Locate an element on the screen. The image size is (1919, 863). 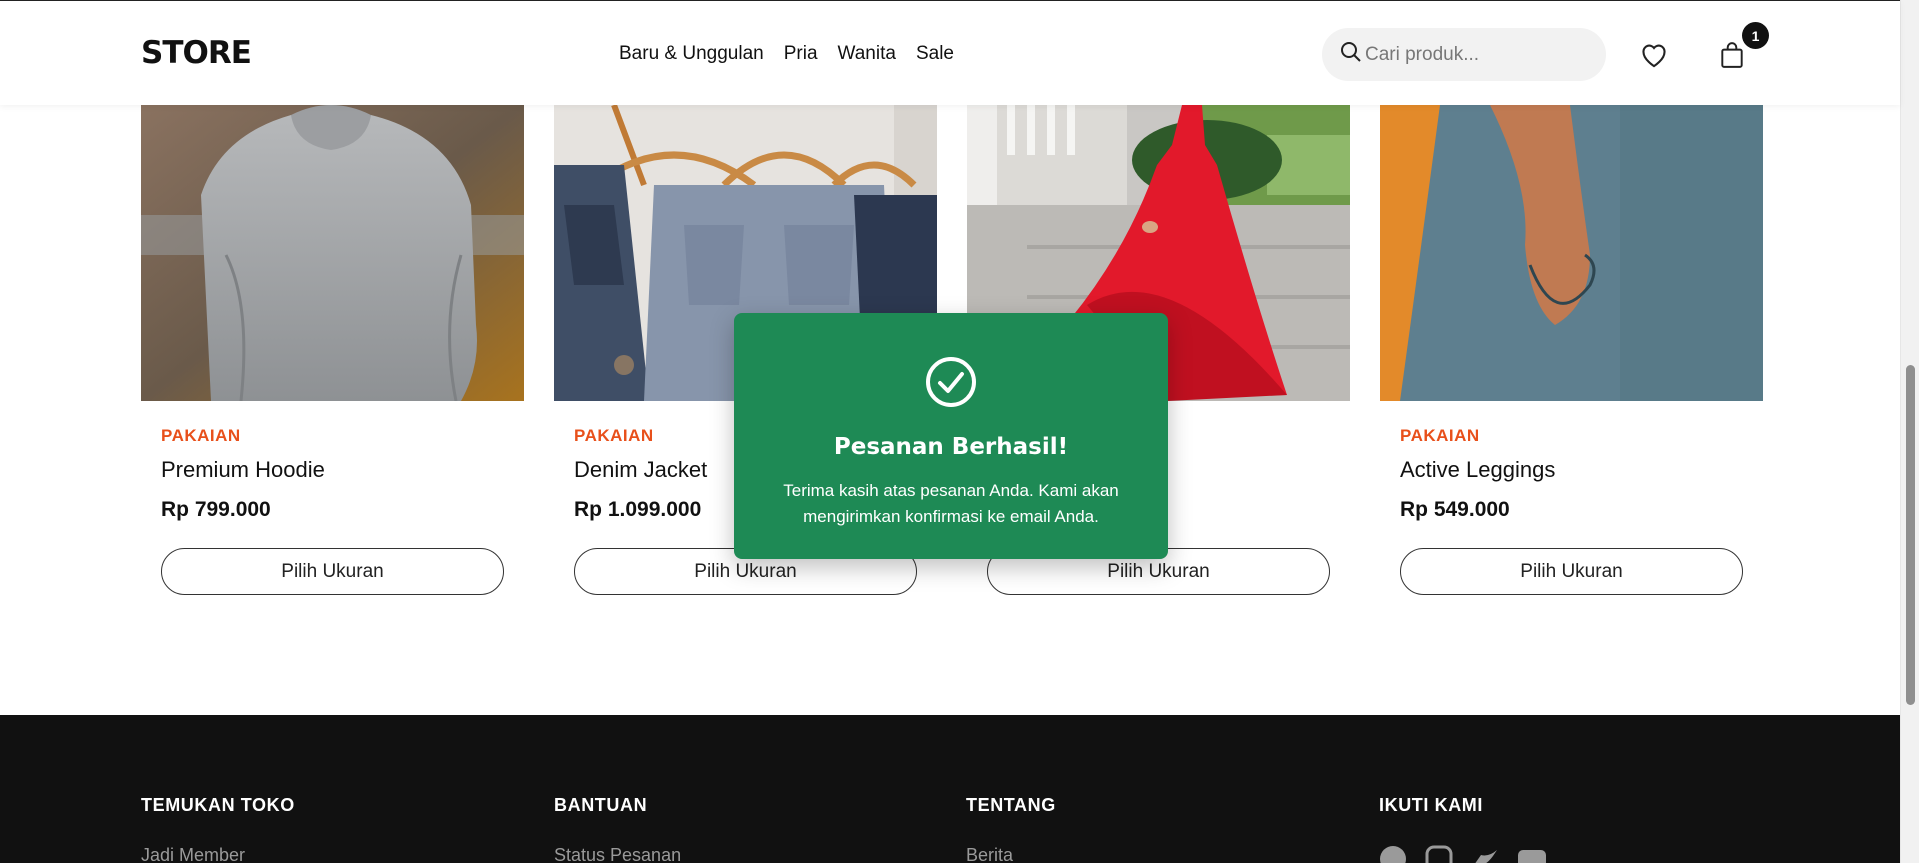
footer-heading: TENTANG is located at coordinates (1011, 805).